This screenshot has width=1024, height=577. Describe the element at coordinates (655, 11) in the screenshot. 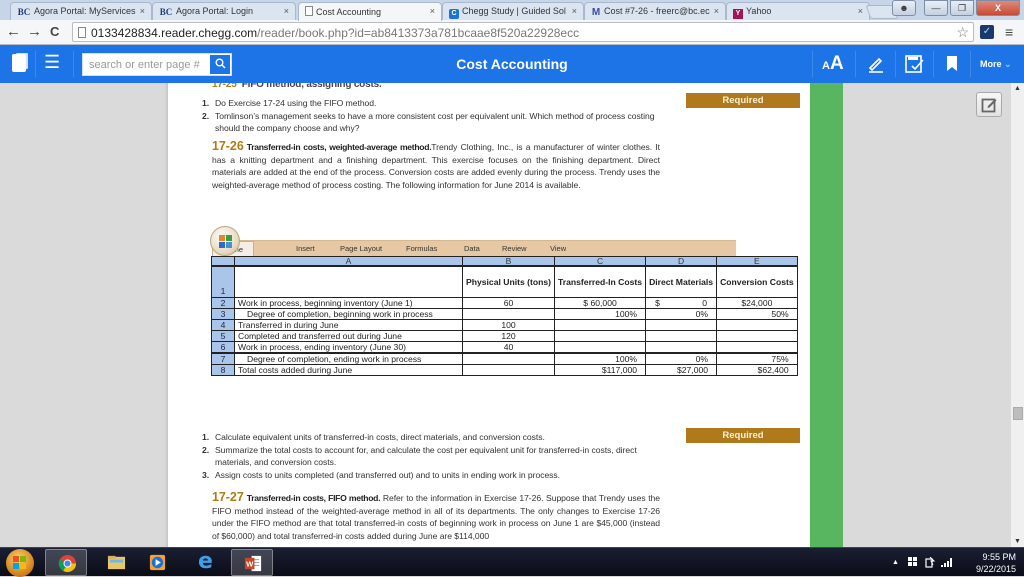

I see `tab-gmail: M Cost #7-26 - freerc@bc.ec ×` at that location.